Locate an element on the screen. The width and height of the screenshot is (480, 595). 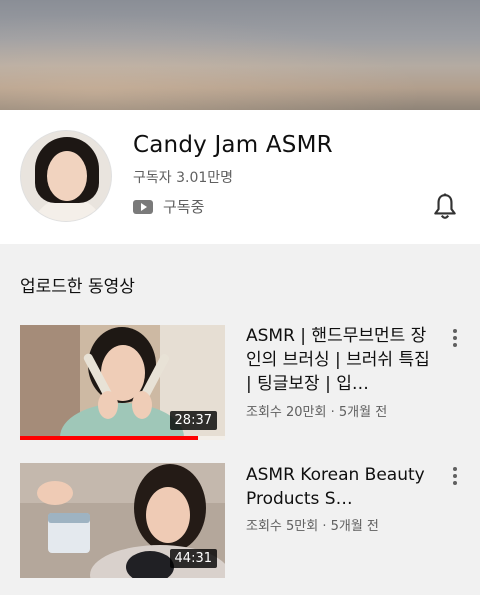
video-meta: 조회수 5만회 · 5개월 전 is located at coordinates (312, 526).